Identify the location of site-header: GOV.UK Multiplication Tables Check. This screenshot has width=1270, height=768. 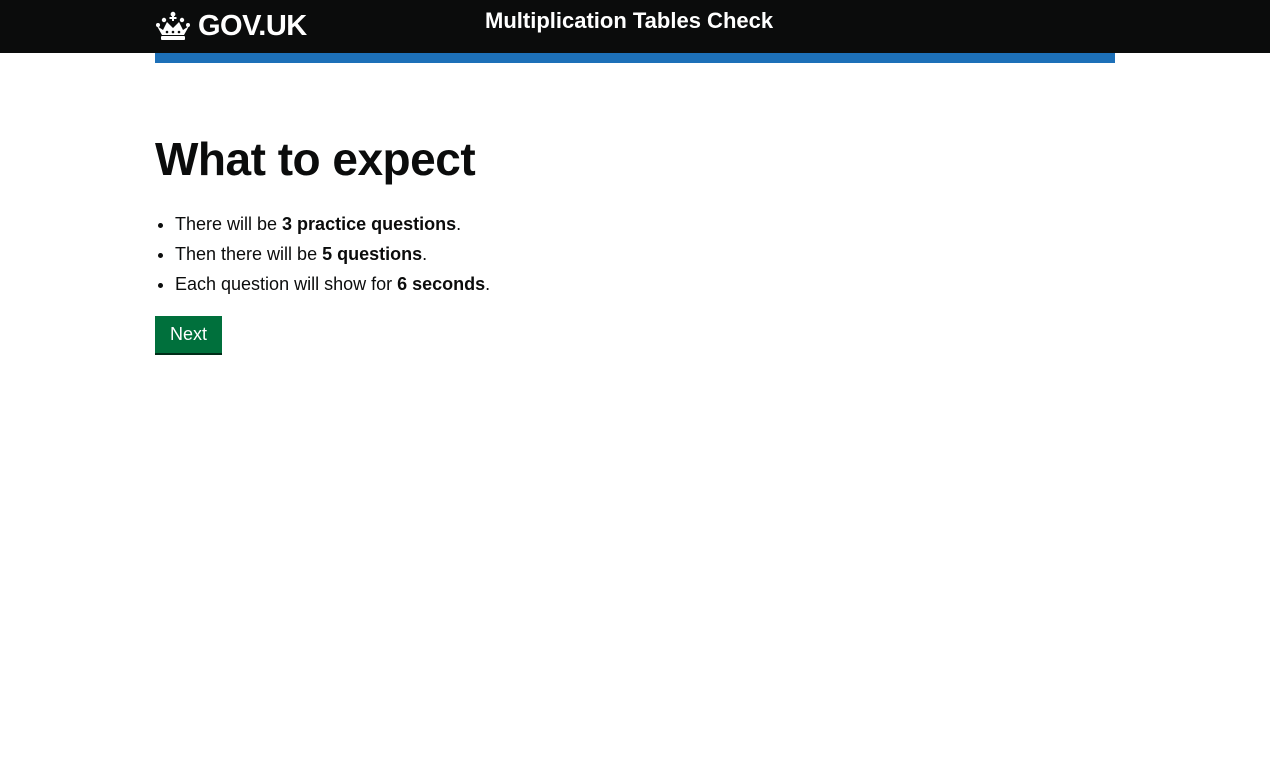
(635, 26).